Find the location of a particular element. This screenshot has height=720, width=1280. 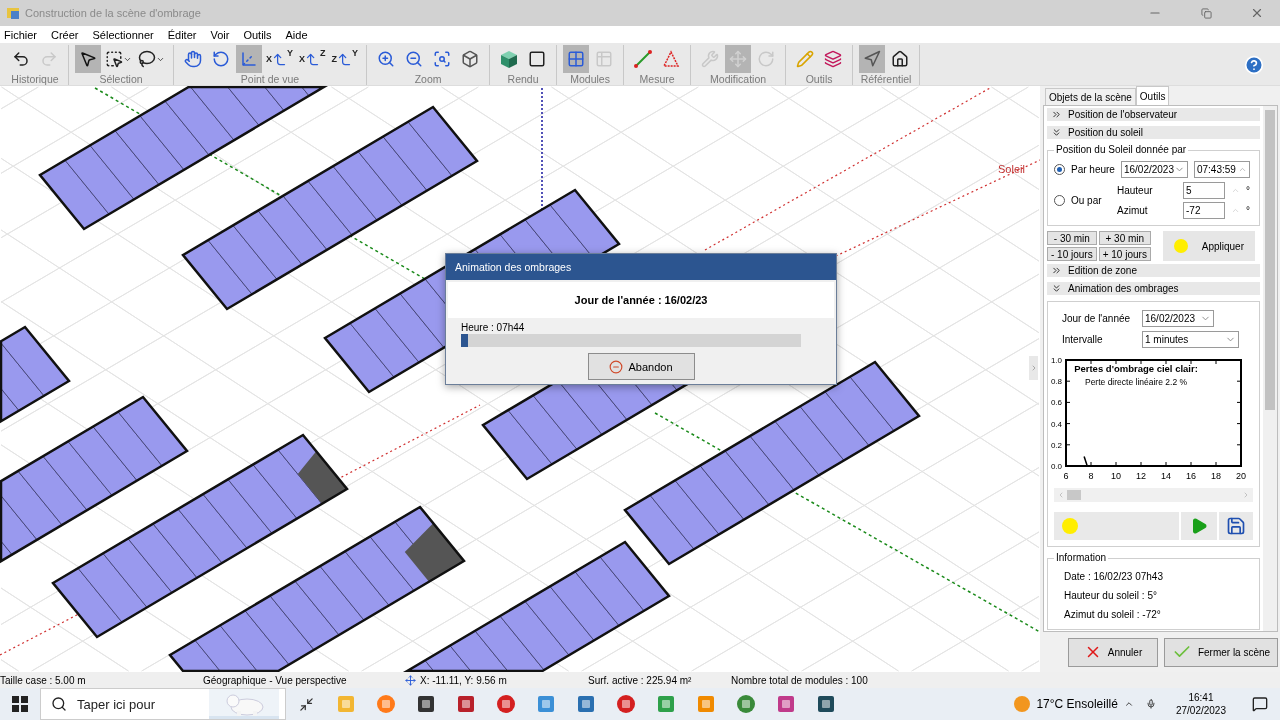

help-icon is located at coordinates (1254, 65).